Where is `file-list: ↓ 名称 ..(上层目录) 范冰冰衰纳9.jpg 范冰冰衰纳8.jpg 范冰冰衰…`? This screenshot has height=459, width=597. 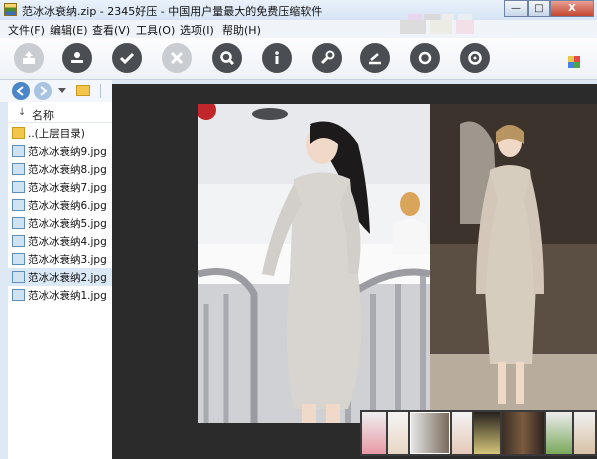
file-list: ↓ 名称 ..(上层目录) 范冰冰衰纳9.jpg 范冰冰衰纳8.jpg 范冰冰衰… is located at coordinates (60, 280).